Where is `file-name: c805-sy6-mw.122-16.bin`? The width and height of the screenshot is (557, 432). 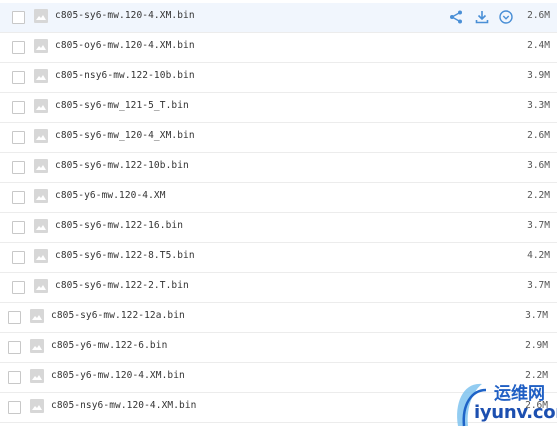
file-name: c805-sy6-mw.122-16.bin is located at coordinates (119, 225).